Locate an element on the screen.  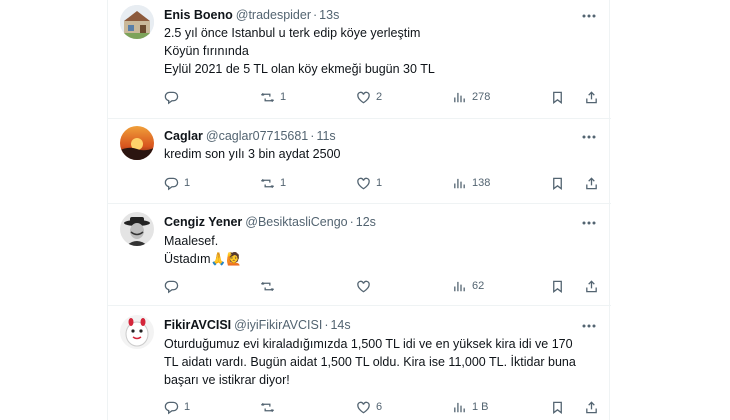
tweet-text-line: Maalesef. is located at coordinates (191, 241).